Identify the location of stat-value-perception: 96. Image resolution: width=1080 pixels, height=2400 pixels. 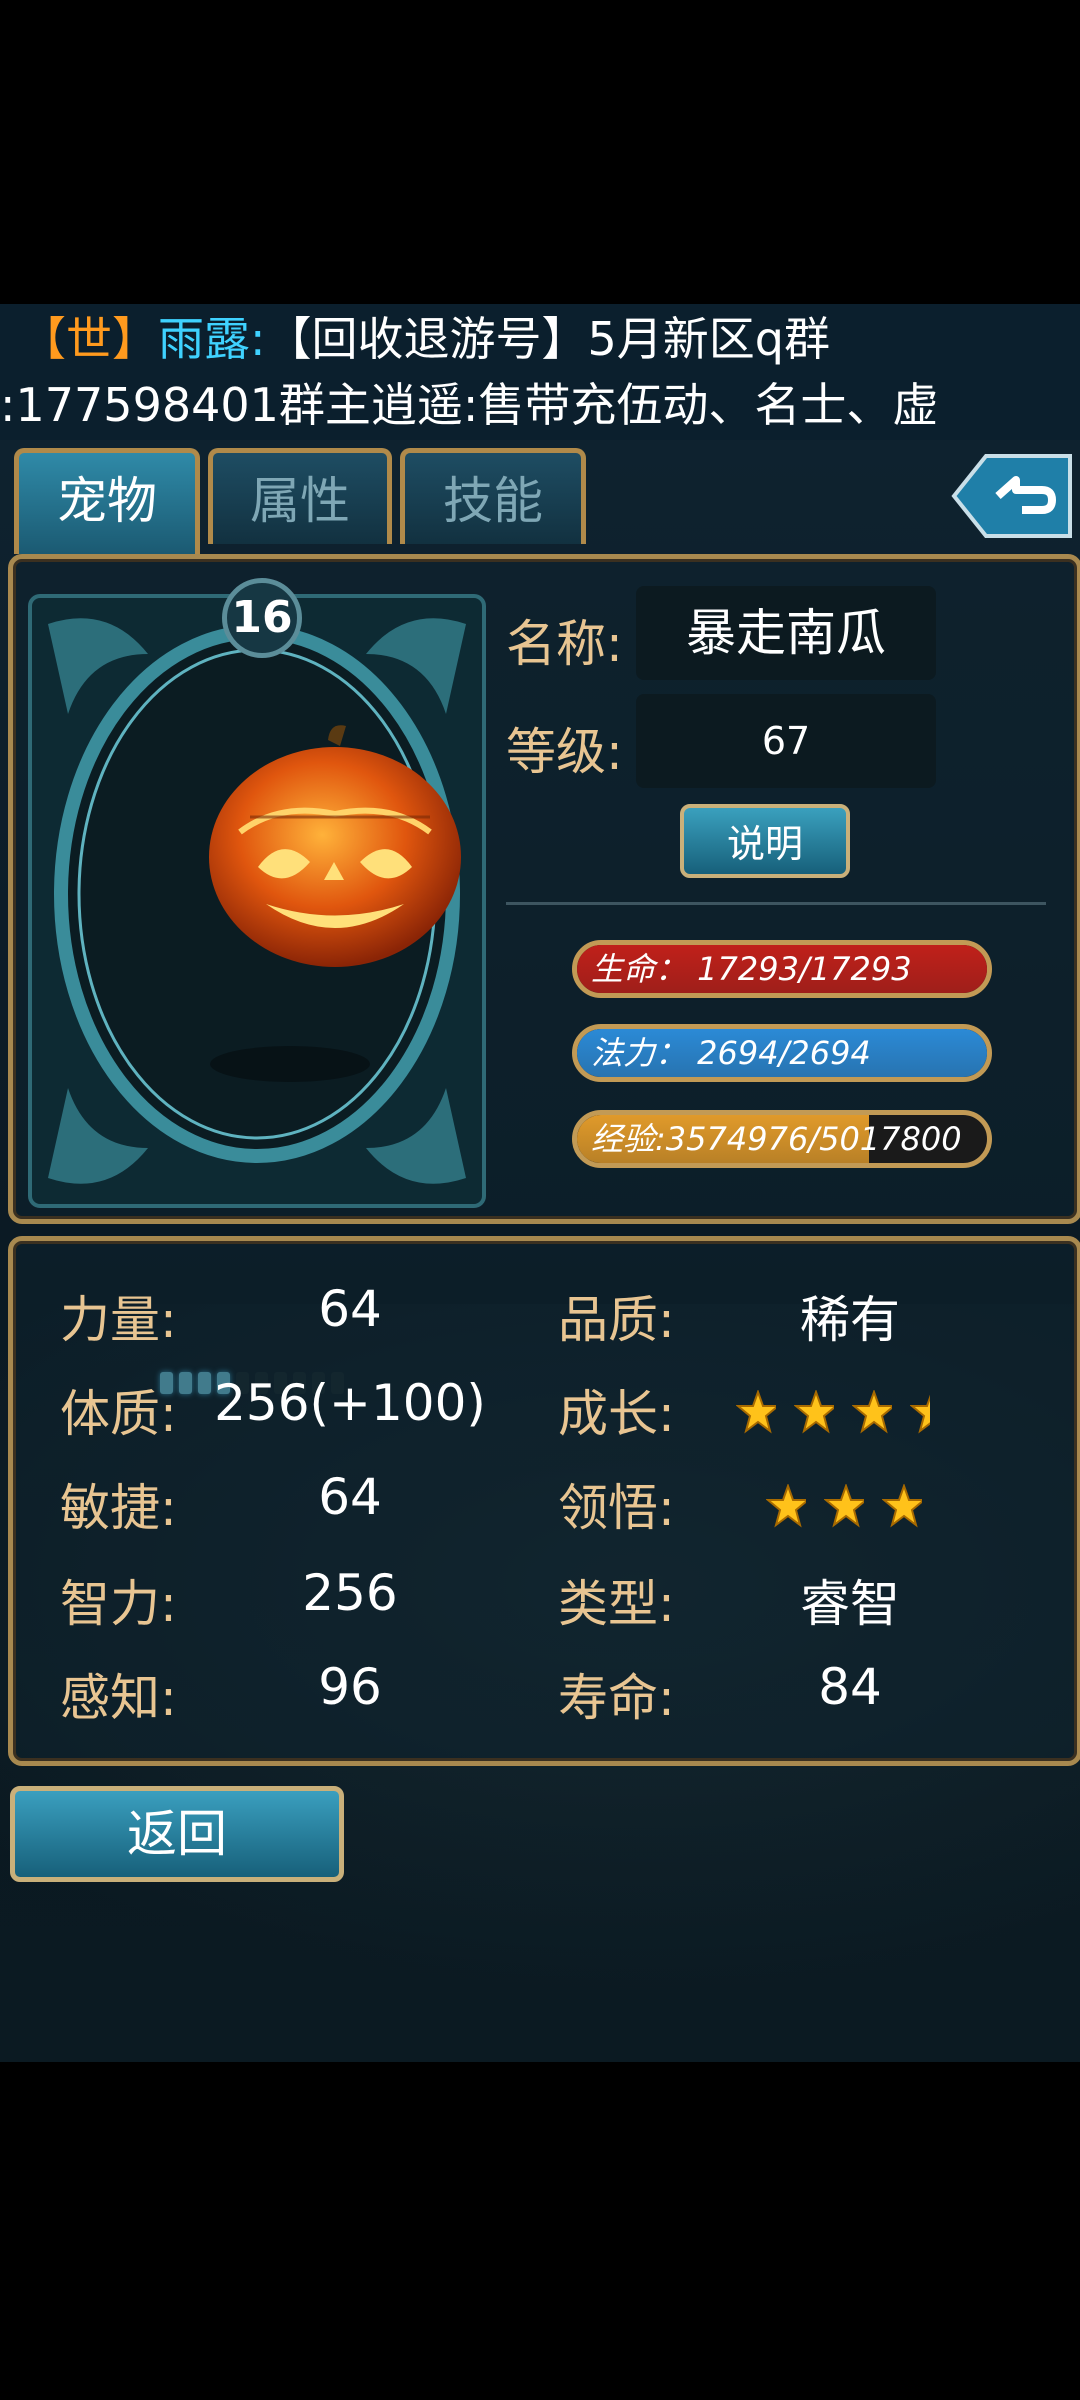
(350, 1687).